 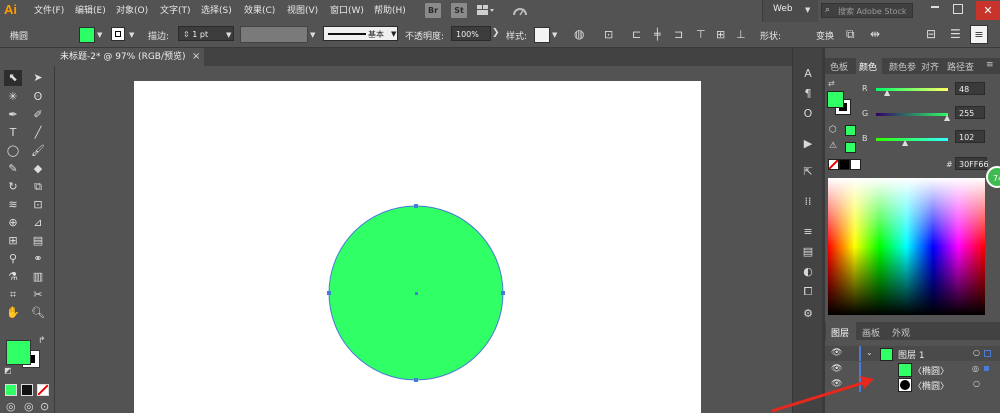 What do you see at coordinates (13, 115) in the screenshot?
I see `pen-tool-icon: ✒` at bounding box center [13, 115].